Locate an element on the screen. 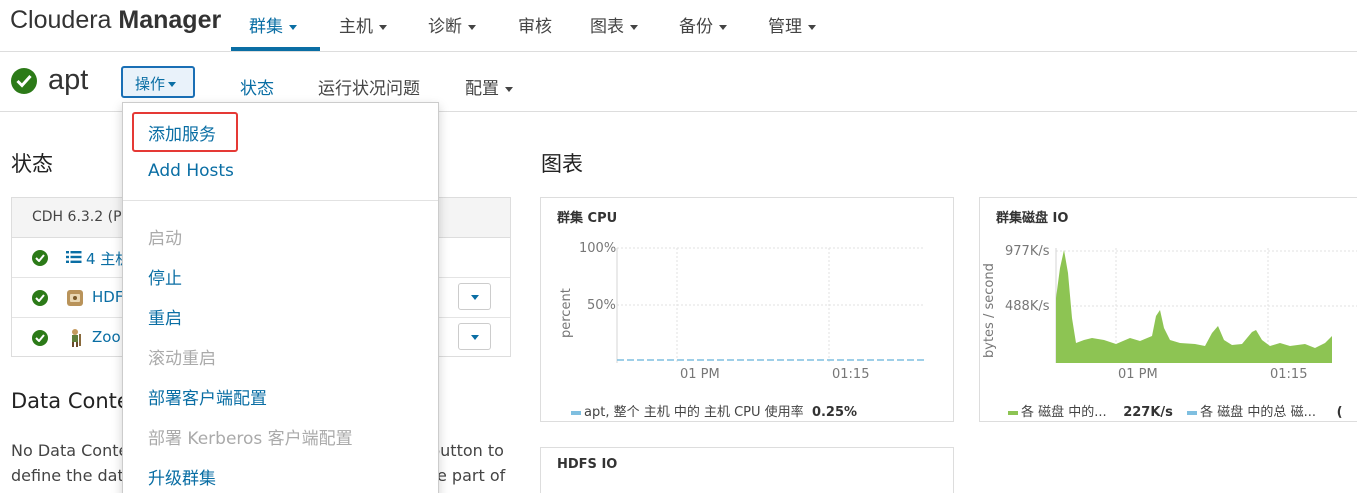 This screenshot has width=1357, height=493. menu-stop: 停止 is located at coordinates (165, 276).